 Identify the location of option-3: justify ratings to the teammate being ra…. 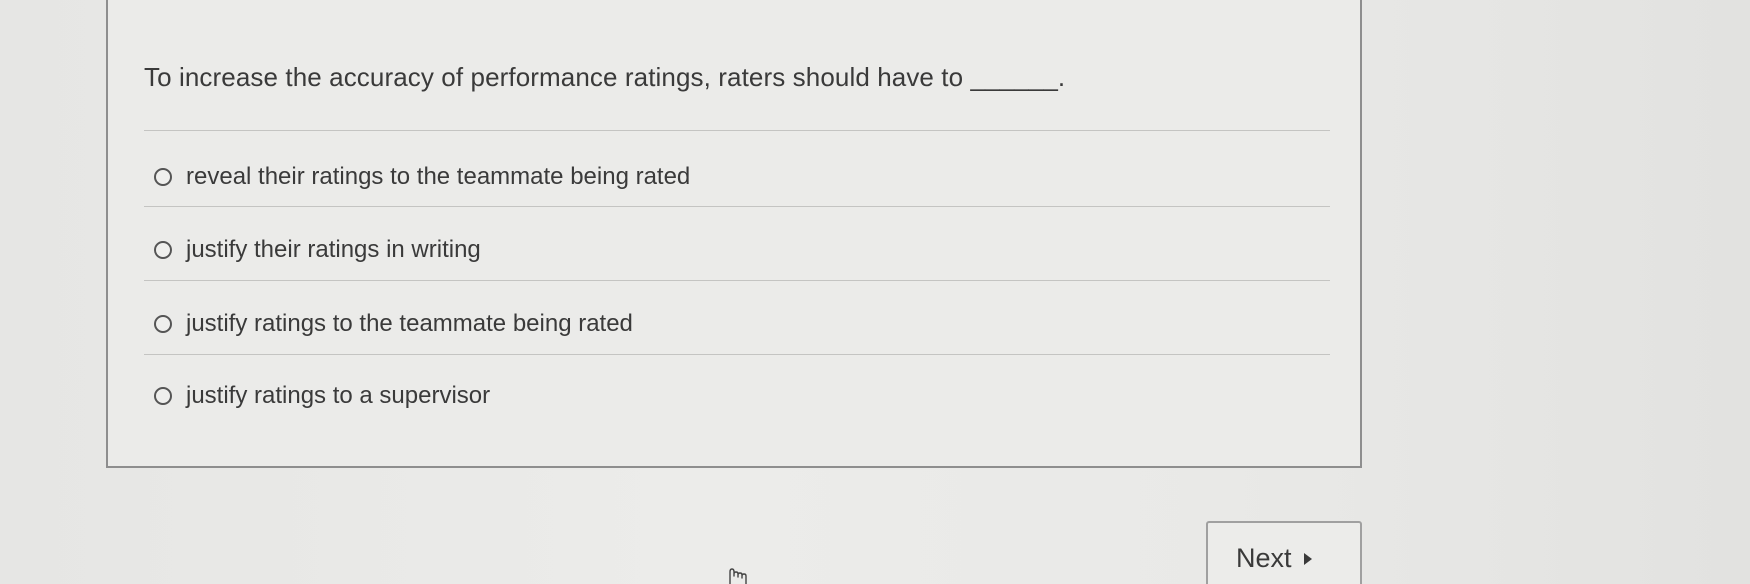
(393, 324).